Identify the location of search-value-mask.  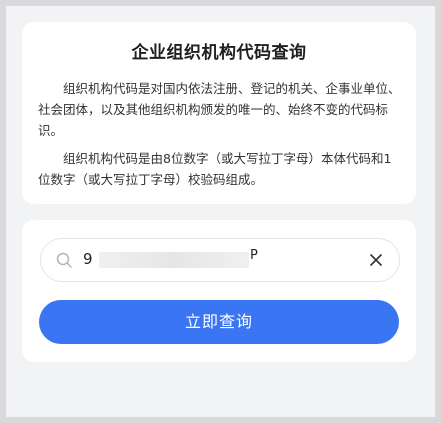
(174, 260).